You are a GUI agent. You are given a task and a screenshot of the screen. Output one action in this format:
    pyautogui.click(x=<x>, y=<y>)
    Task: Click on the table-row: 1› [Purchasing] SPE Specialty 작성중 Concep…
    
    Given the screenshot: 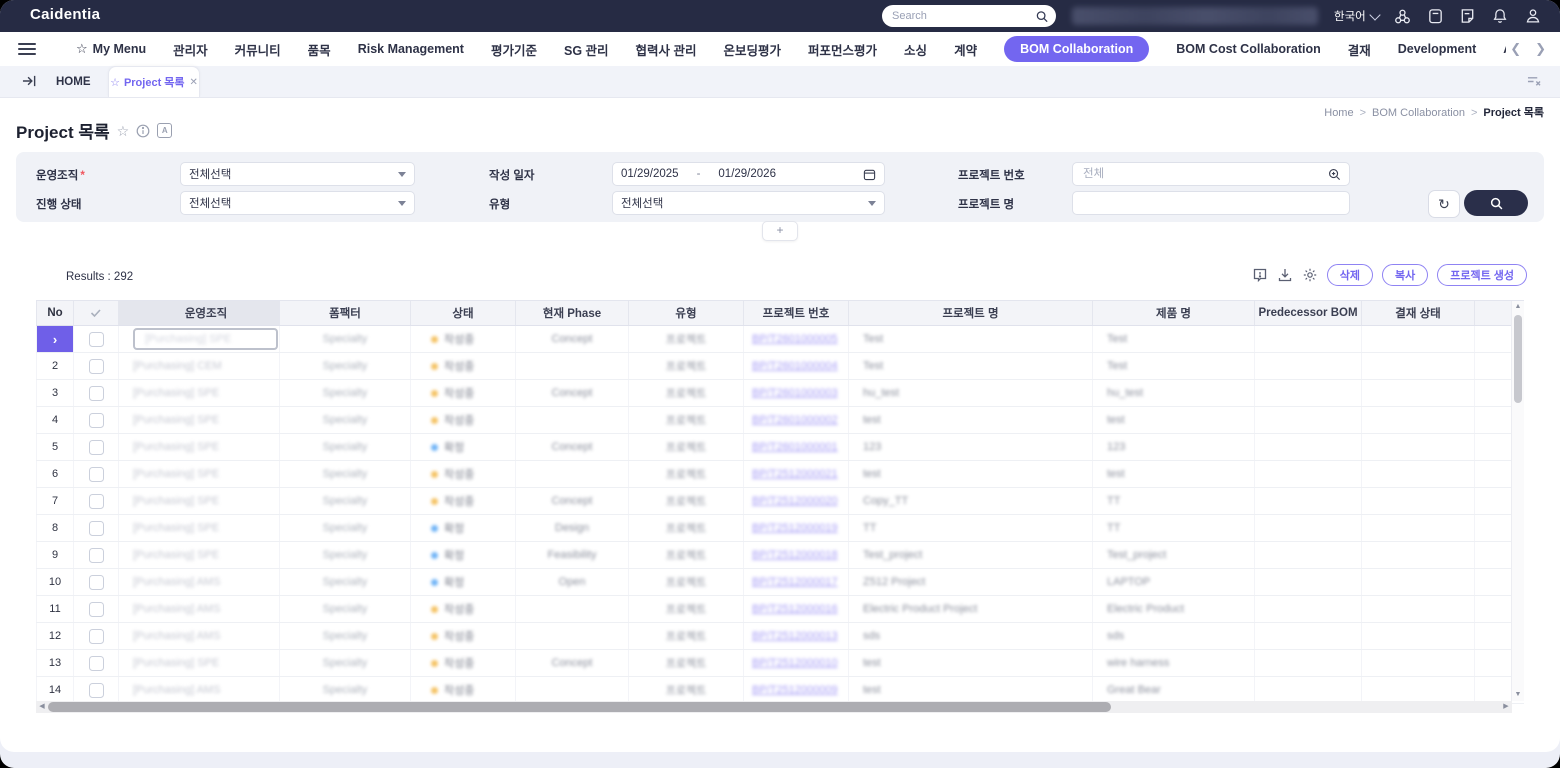 What is the action you would take?
    pyautogui.click(x=780, y=339)
    